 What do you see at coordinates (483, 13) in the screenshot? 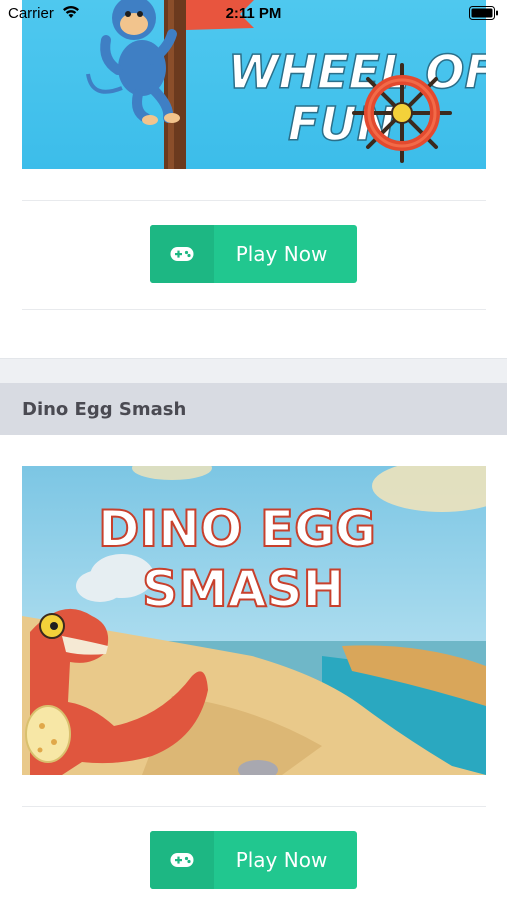
I see `battery-icon` at bounding box center [483, 13].